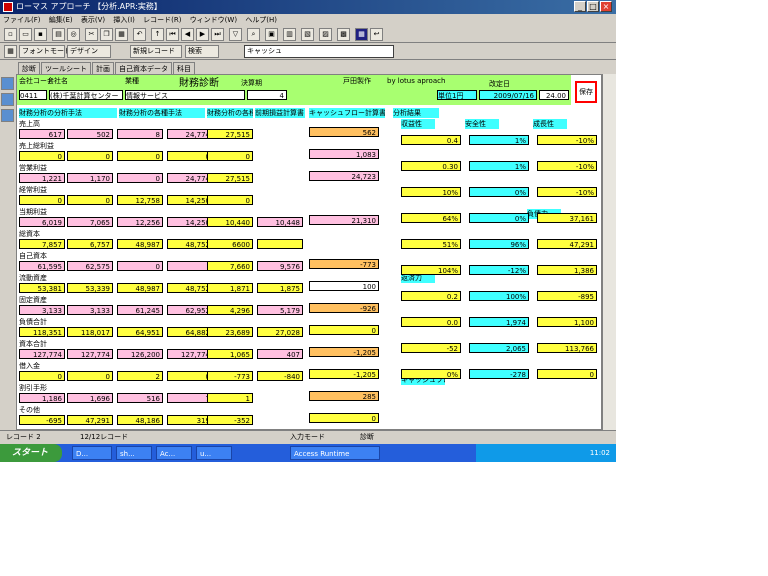  Describe the element at coordinates (344, 352) in the screenshot. I see `cf-value-9: -1,205` at that location.